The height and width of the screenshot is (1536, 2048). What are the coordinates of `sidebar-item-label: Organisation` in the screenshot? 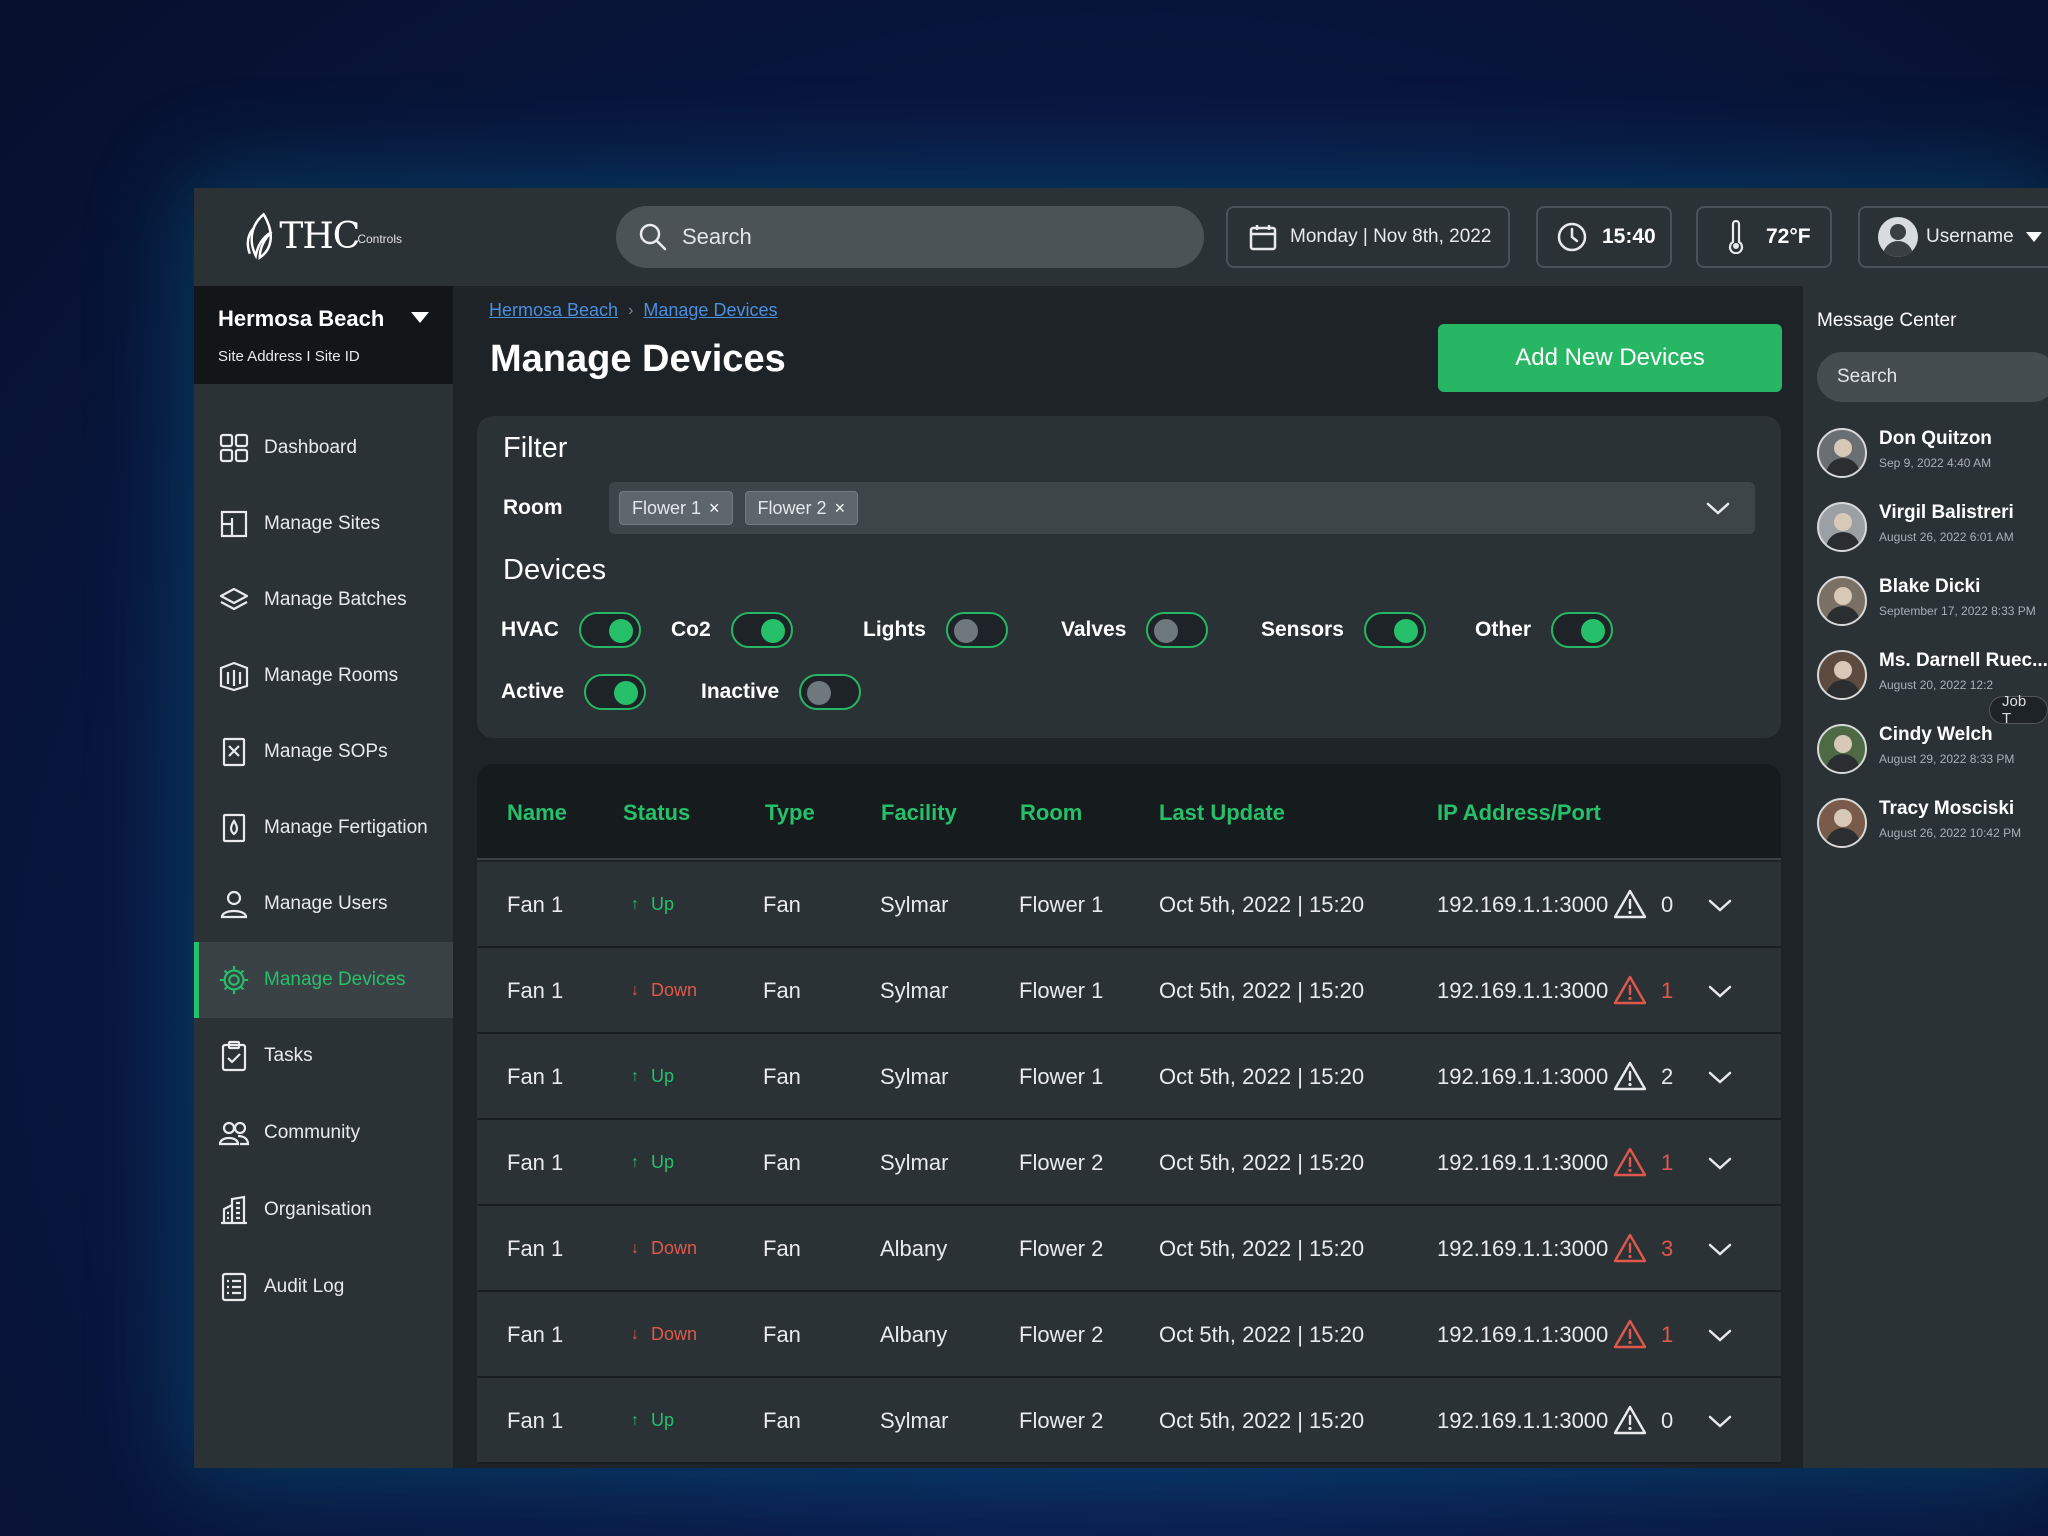 It's located at (318, 1209).